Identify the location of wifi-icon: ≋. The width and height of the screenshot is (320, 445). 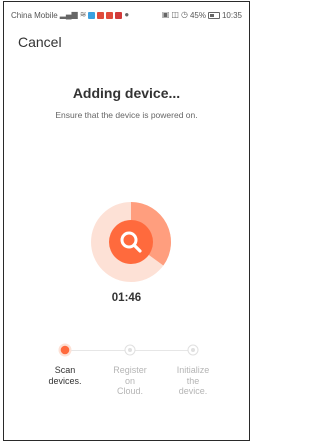
(83, 14).